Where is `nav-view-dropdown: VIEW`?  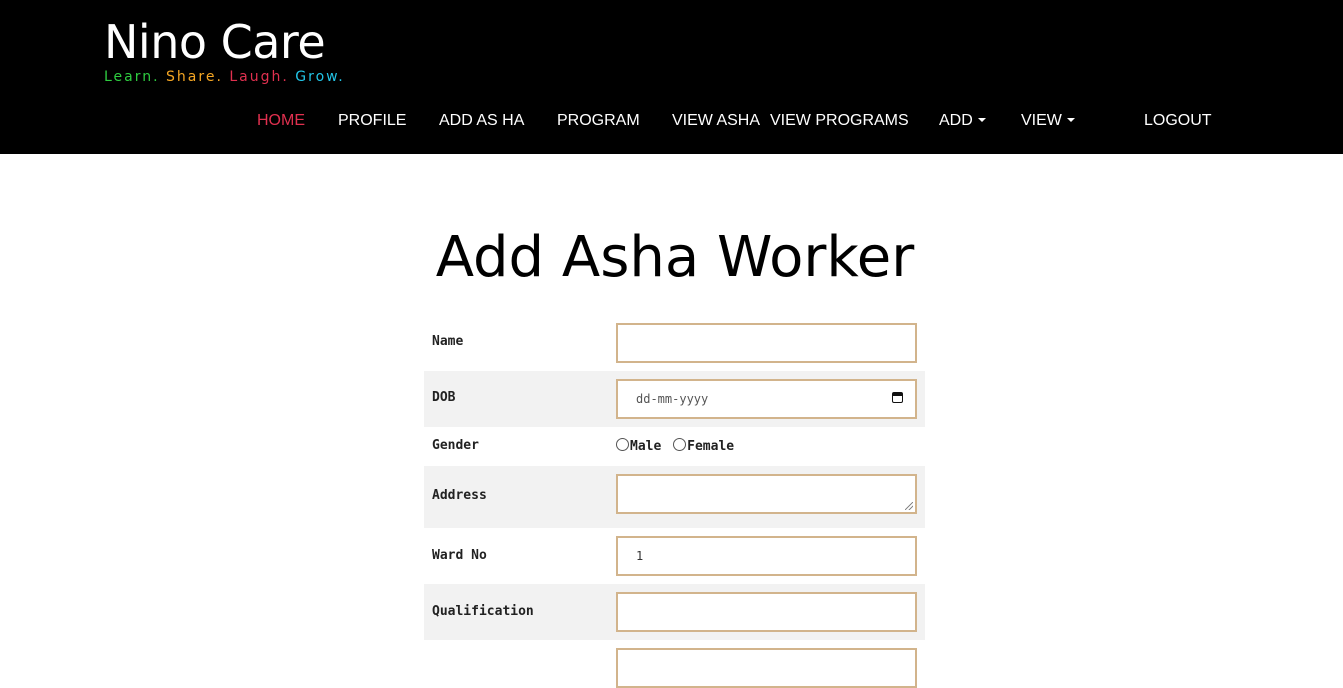
nav-view-dropdown: VIEW is located at coordinates (1048, 121).